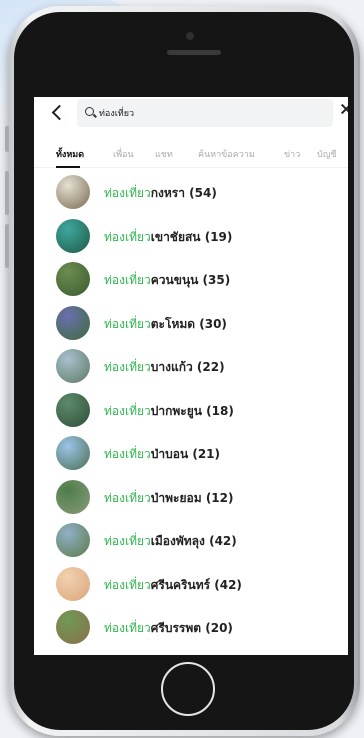  What do you see at coordinates (194, 52) in the screenshot?
I see `earpiece-speaker` at bounding box center [194, 52].